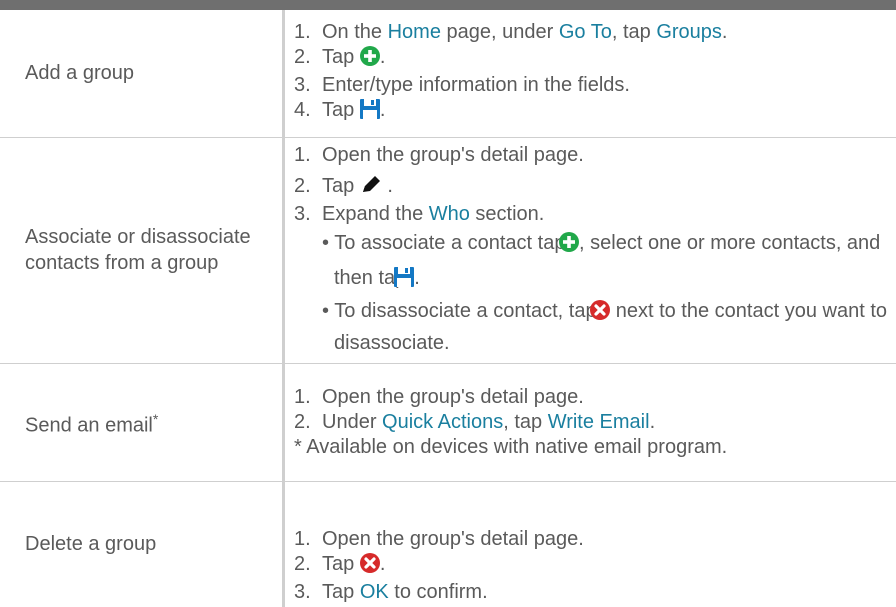 The height and width of the screenshot is (607, 896). What do you see at coordinates (302, 110) in the screenshot?
I see `step-number: 4.` at bounding box center [302, 110].